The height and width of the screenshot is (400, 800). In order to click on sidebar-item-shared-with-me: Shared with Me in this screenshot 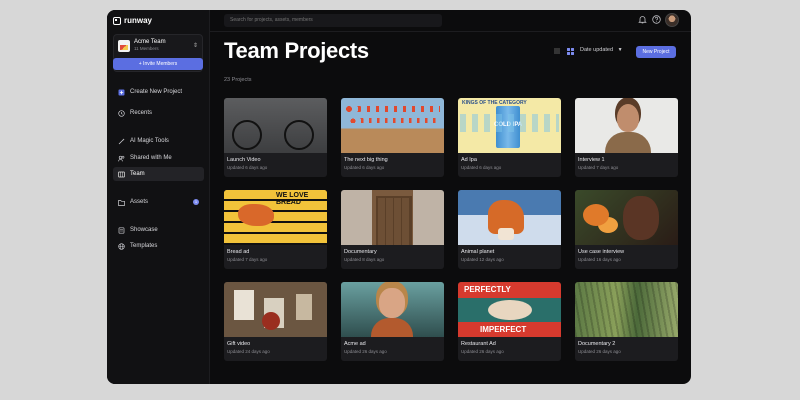, I will do `click(158, 158)`.